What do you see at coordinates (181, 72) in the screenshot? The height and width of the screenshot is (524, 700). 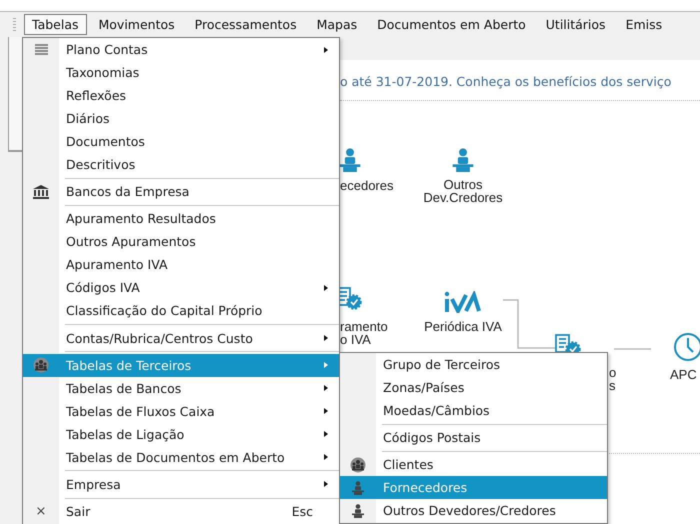 I see `menu-item: Taxonomias` at bounding box center [181, 72].